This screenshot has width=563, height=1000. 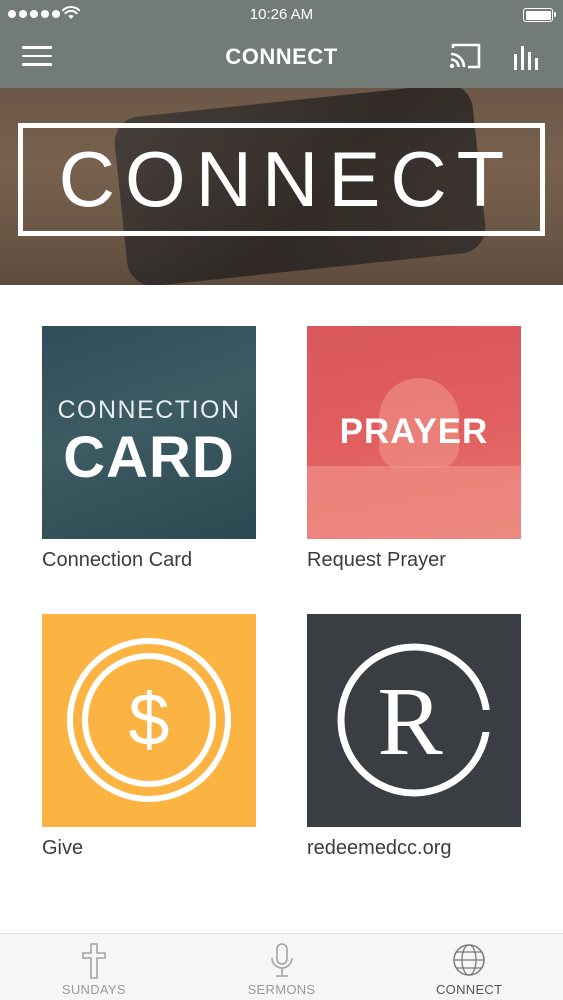 I want to click on prayer-image-word: PRAYER, so click(x=414, y=431).